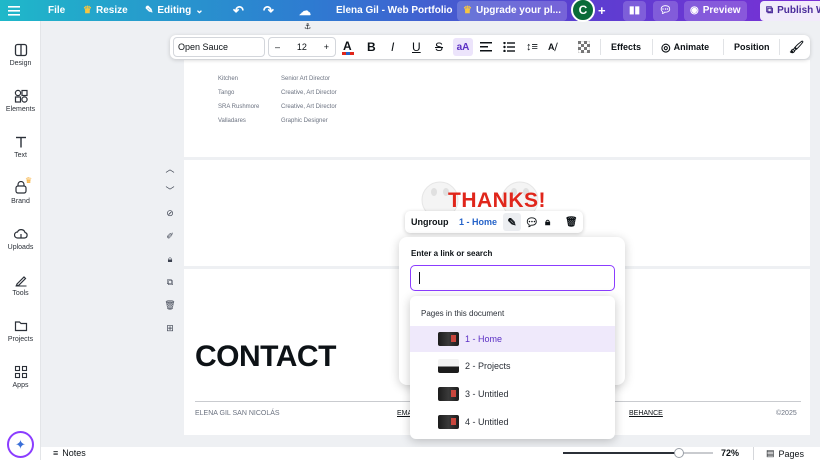 The image size is (820, 460). What do you see at coordinates (571, 222) in the screenshot?
I see `delete-element-button: 🗑︎` at bounding box center [571, 222].